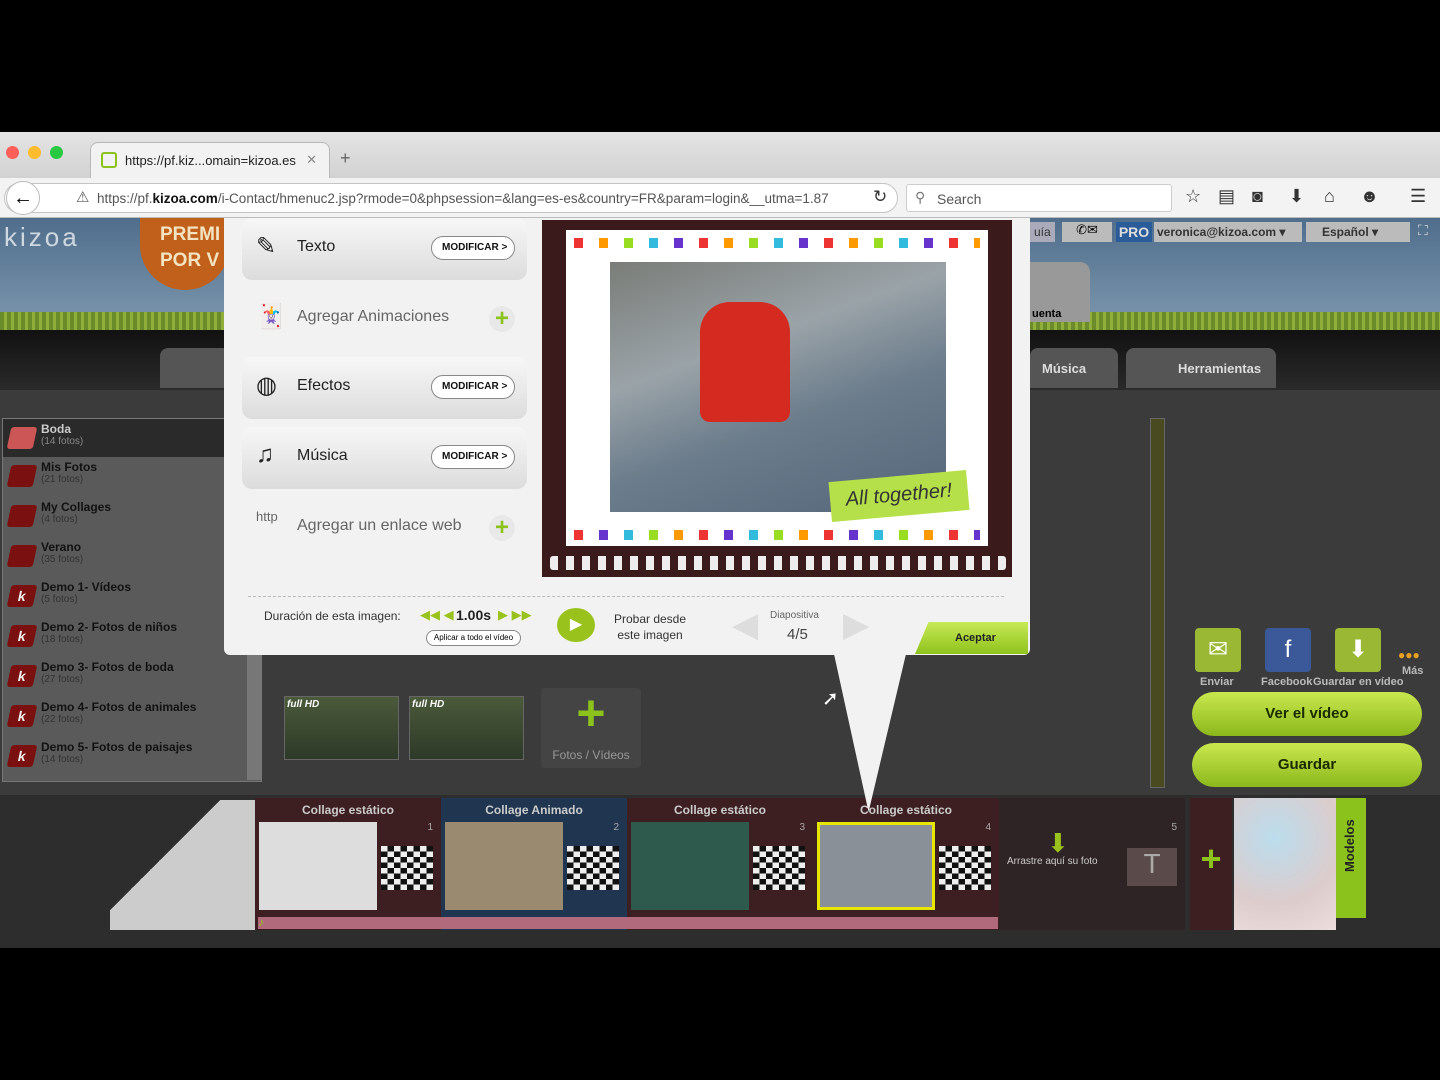  Describe the element at coordinates (1257, 196) in the screenshot. I see `pocket-icon: ◙` at that location.